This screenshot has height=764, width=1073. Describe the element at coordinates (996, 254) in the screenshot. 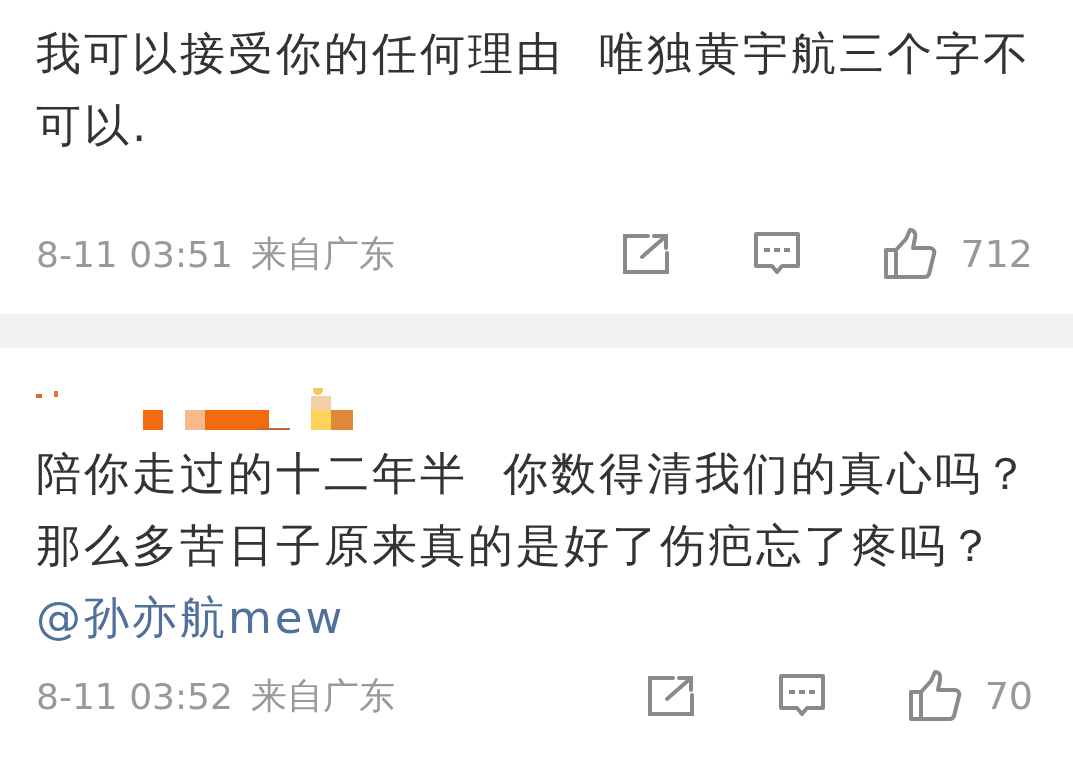

I see `like-count: 712` at that location.